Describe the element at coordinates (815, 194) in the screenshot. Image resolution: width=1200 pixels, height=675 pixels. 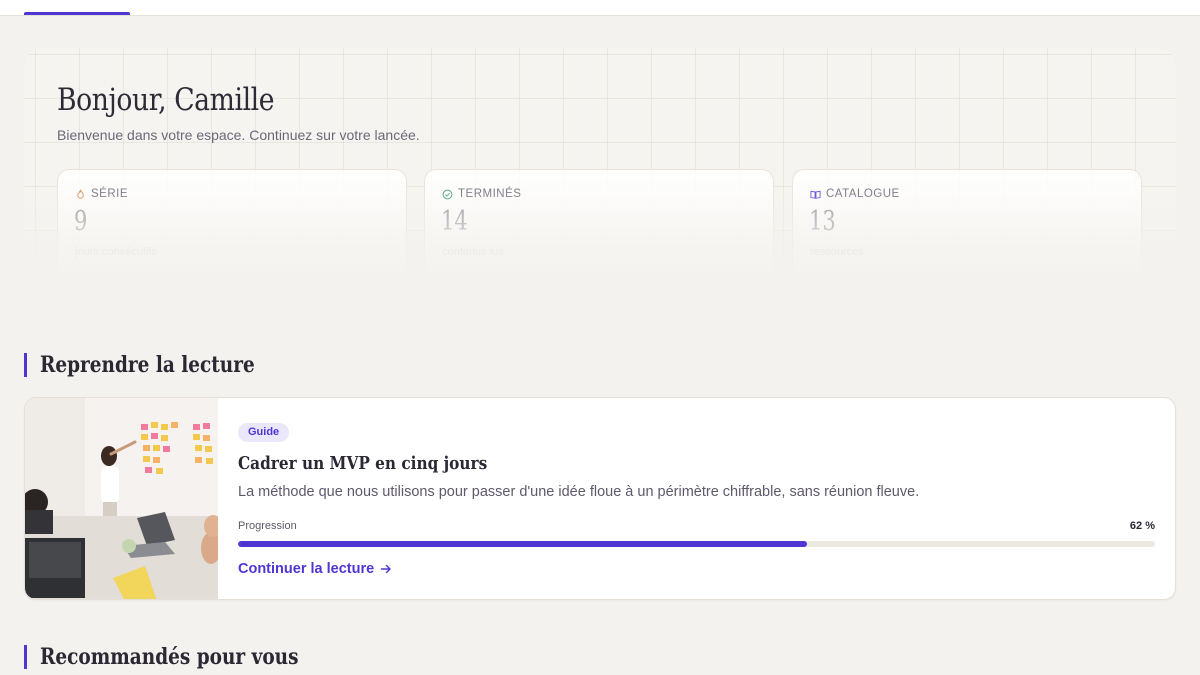
I see `book-open-icon` at that location.